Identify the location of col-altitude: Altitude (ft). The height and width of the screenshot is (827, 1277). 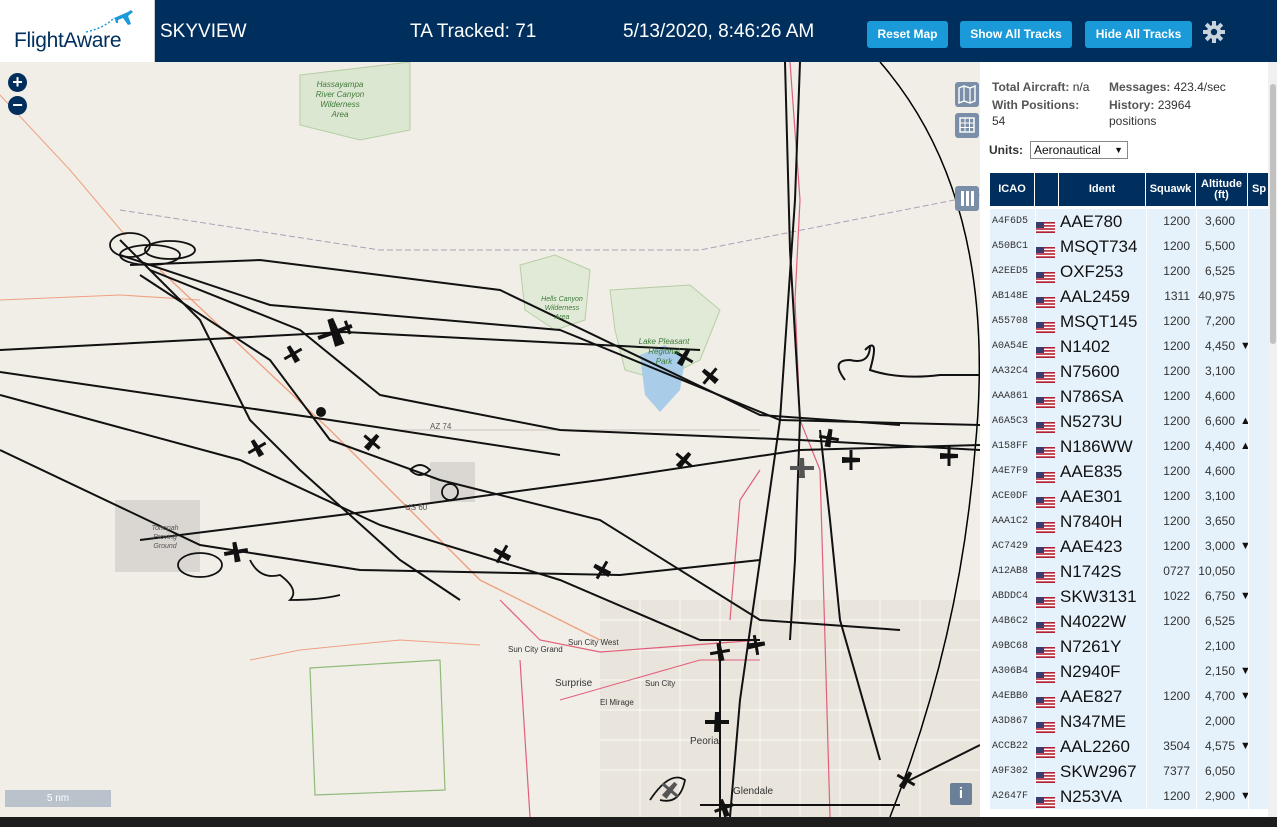
(1222, 189).